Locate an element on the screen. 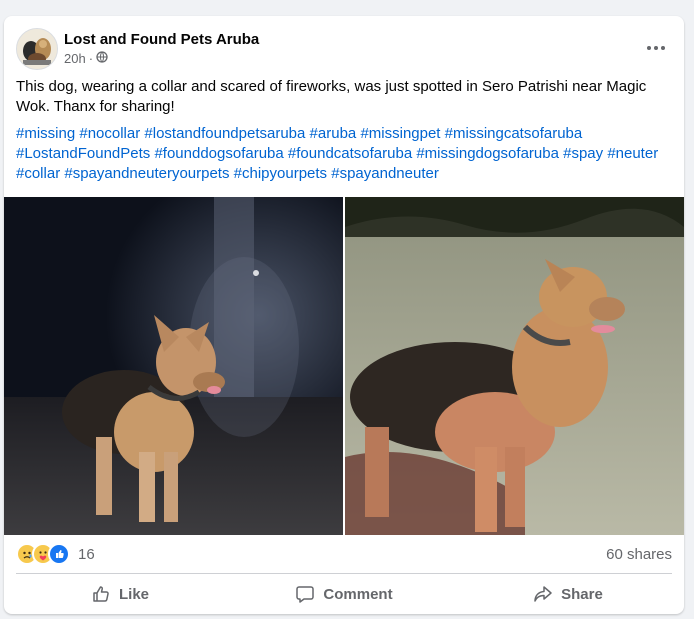 Image resolution: width=694 pixels, height=619 pixels. hashtag-link: #spayandneuter is located at coordinates (385, 173).